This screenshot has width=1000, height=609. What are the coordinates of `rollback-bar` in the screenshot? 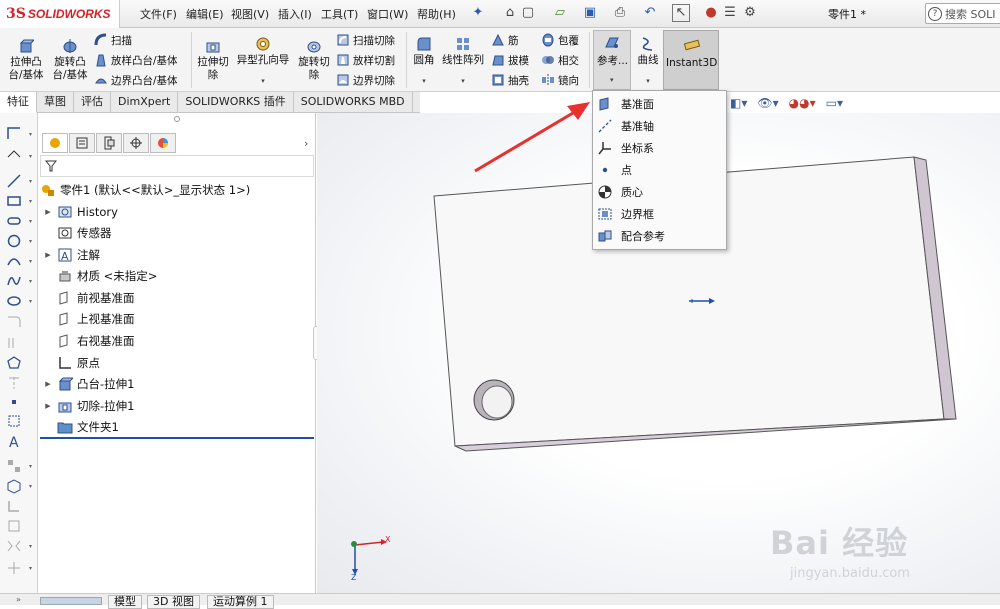 It's located at (177, 438).